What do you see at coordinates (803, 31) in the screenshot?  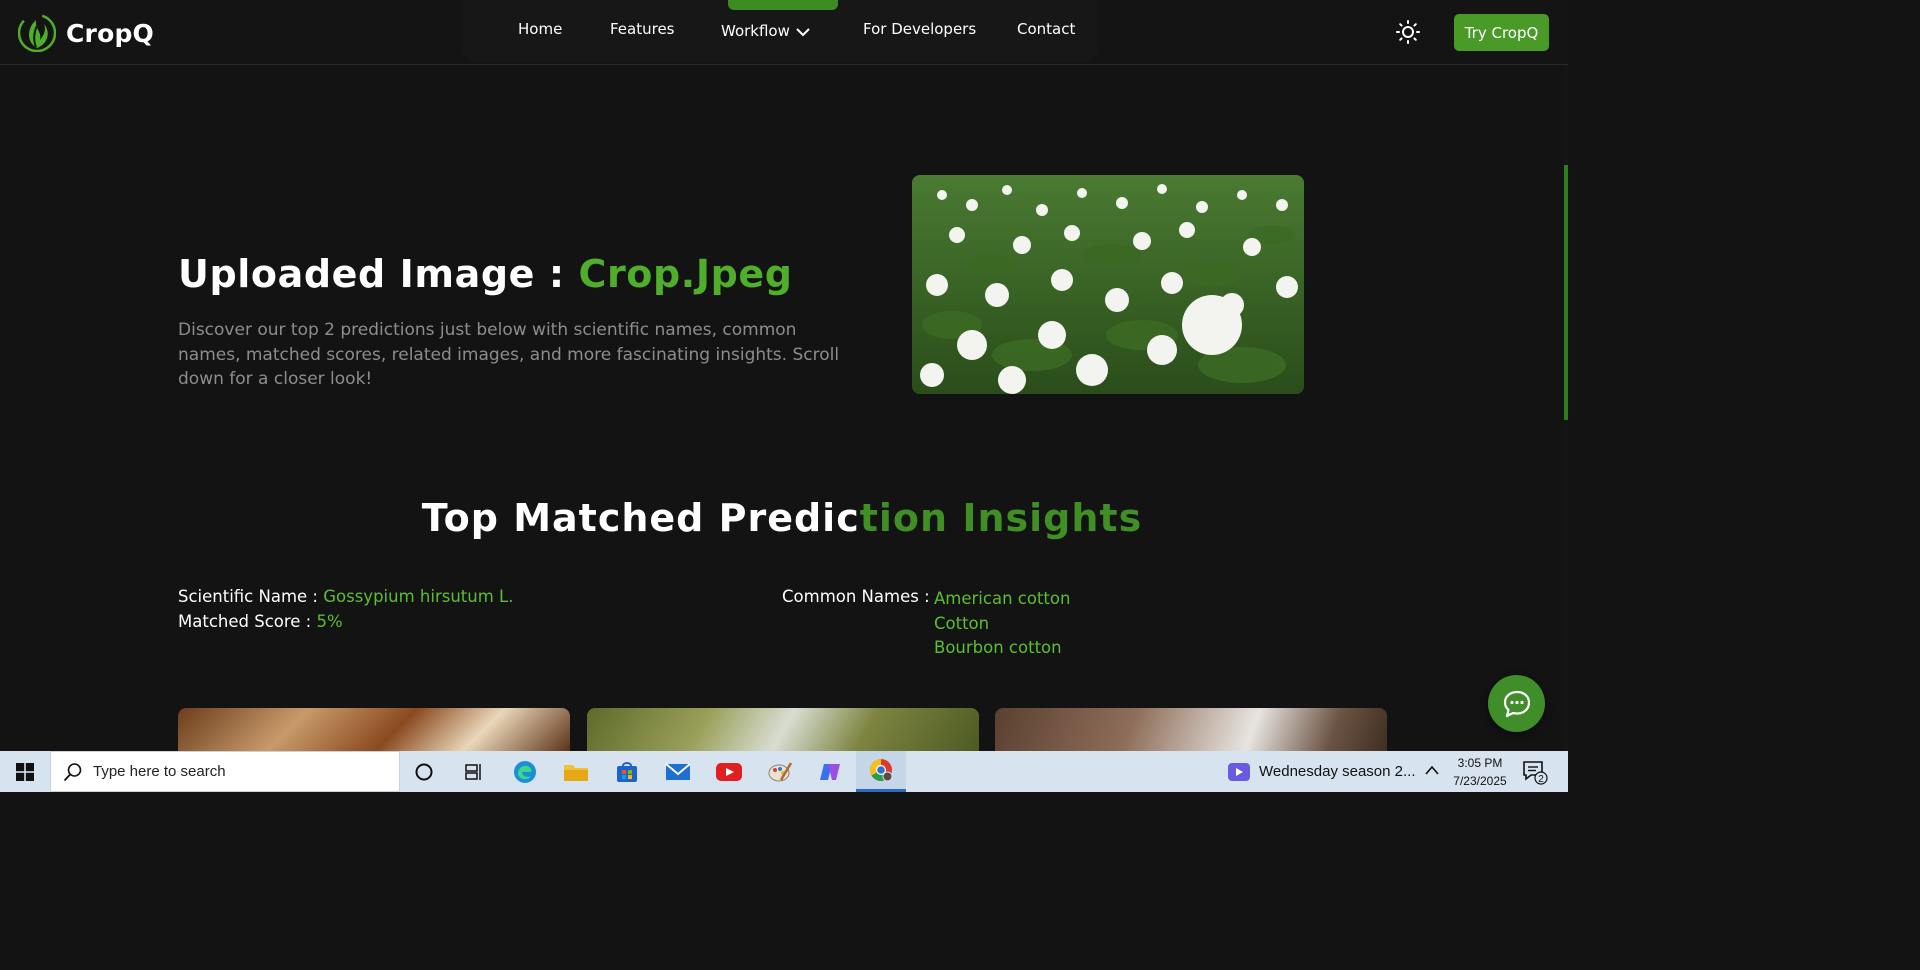 I see `chevron-down-icon` at bounding box center [803, 31].